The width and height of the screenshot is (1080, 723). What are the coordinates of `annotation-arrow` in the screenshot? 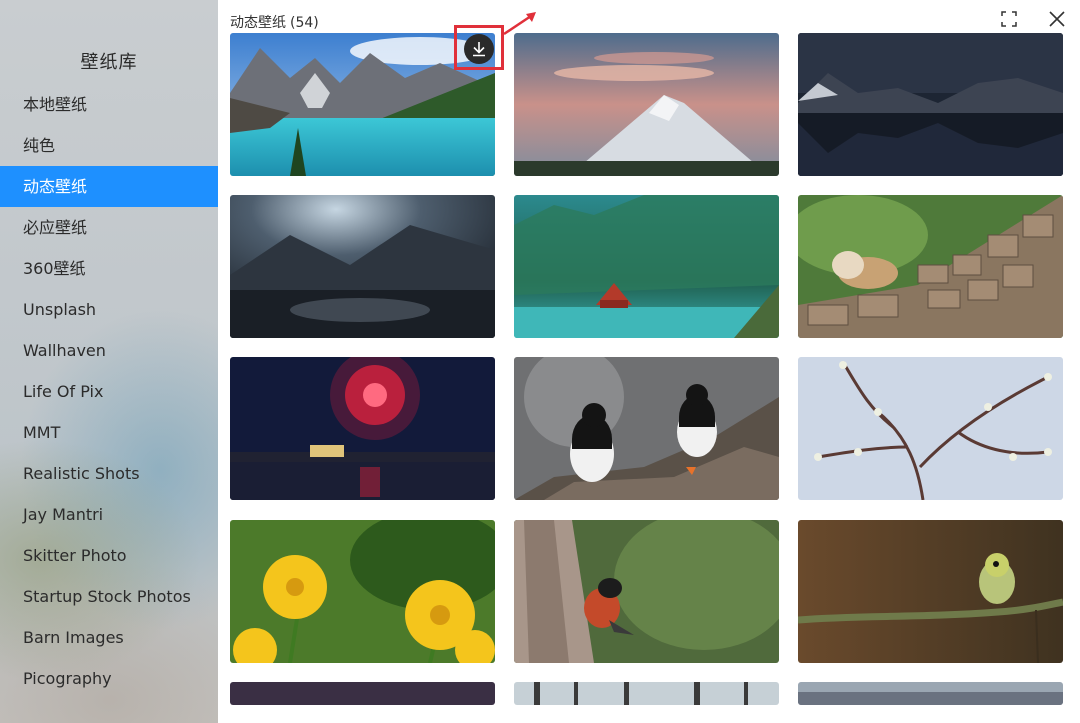 It's located at (519, 24).